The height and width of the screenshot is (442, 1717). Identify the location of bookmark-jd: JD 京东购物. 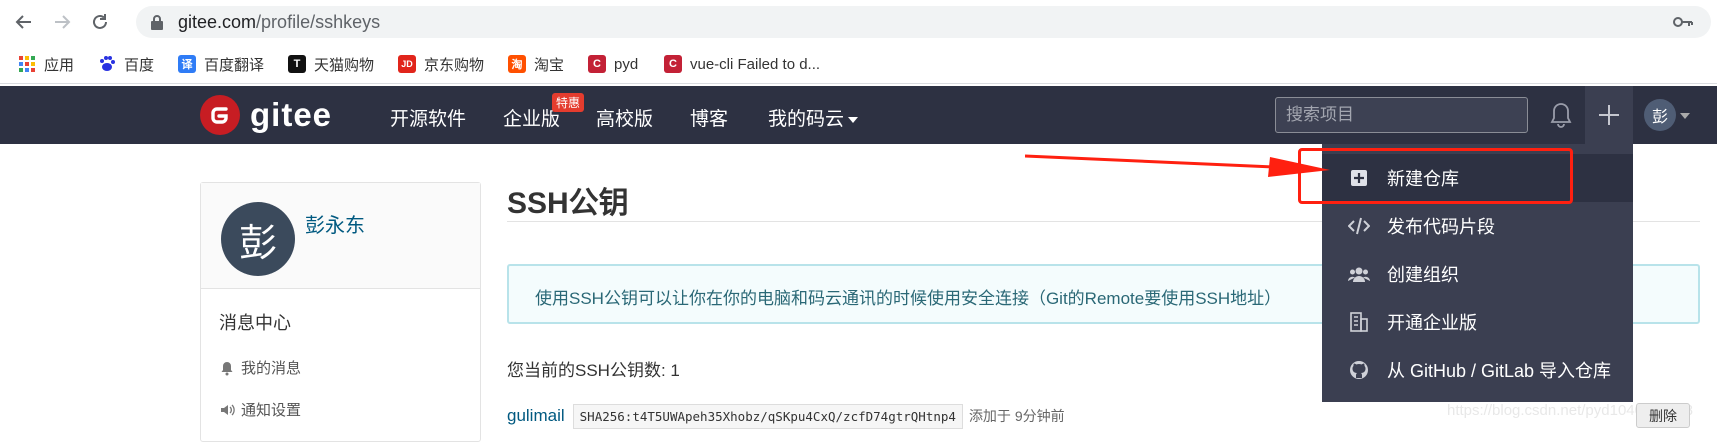
(441, 64).